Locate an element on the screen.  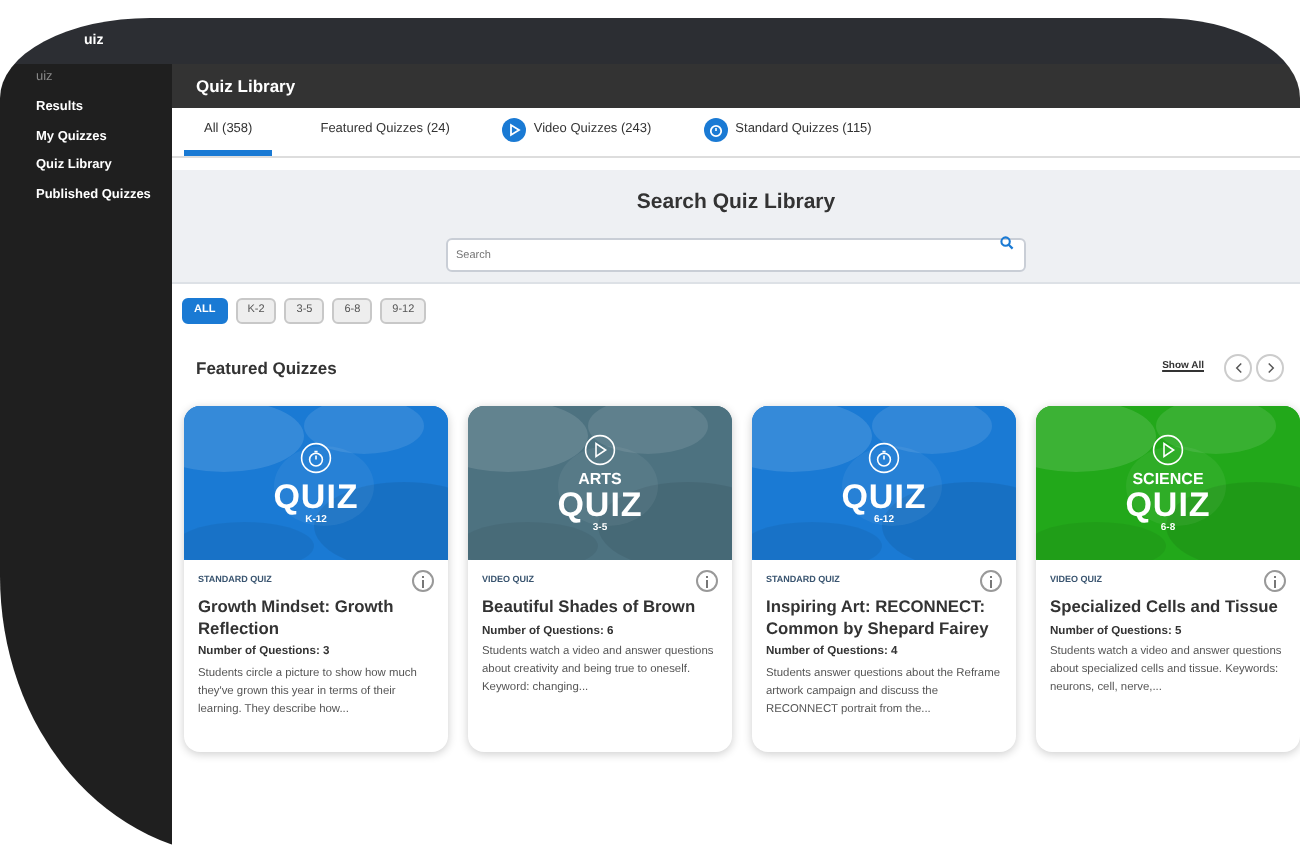
quiz-title: Growth Mindset: Growth Reflection is located at coordinates (297, 617).